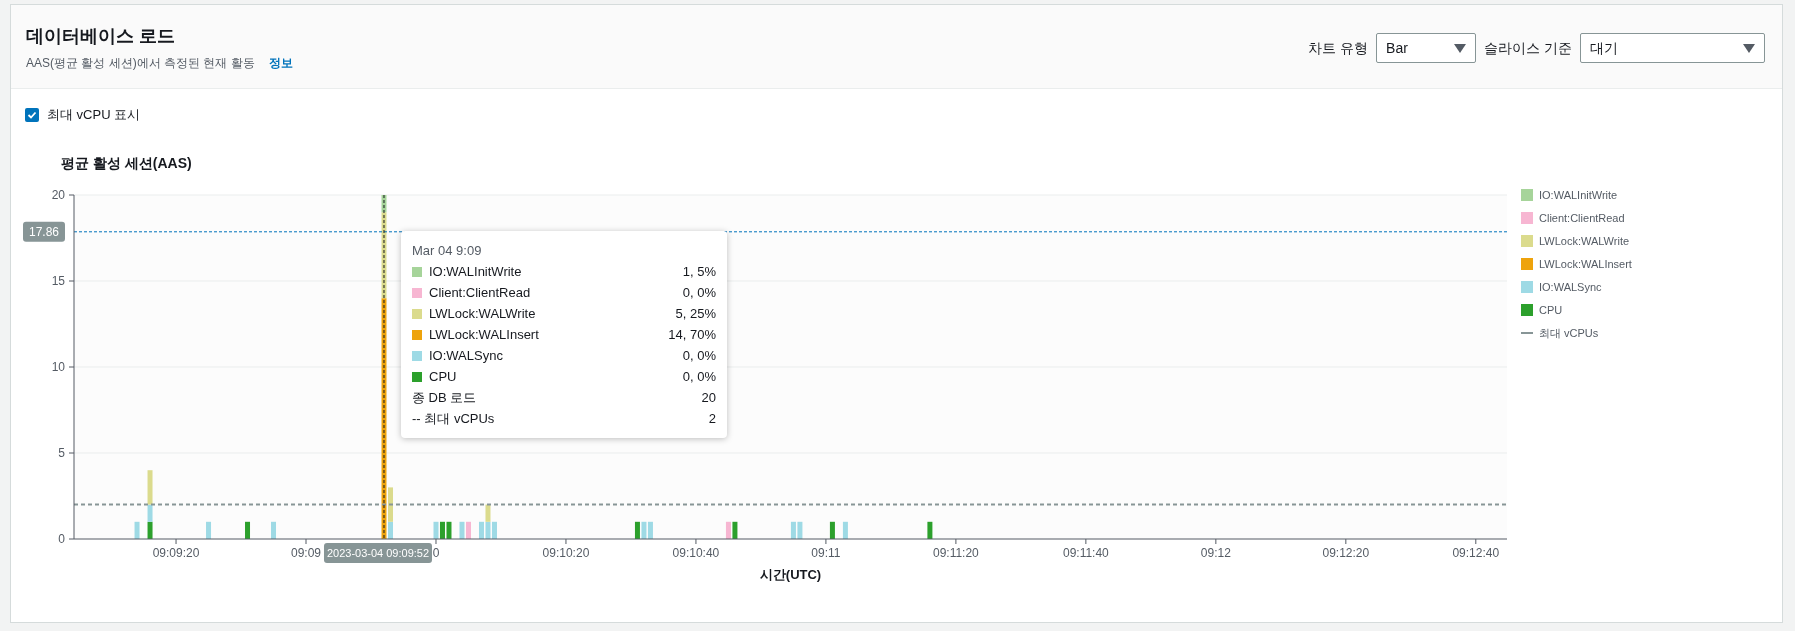  What do you see at coordinates (61, 538) in the screenshot?
I see `y-tick-label: 0` at bounding box center [61, 538].